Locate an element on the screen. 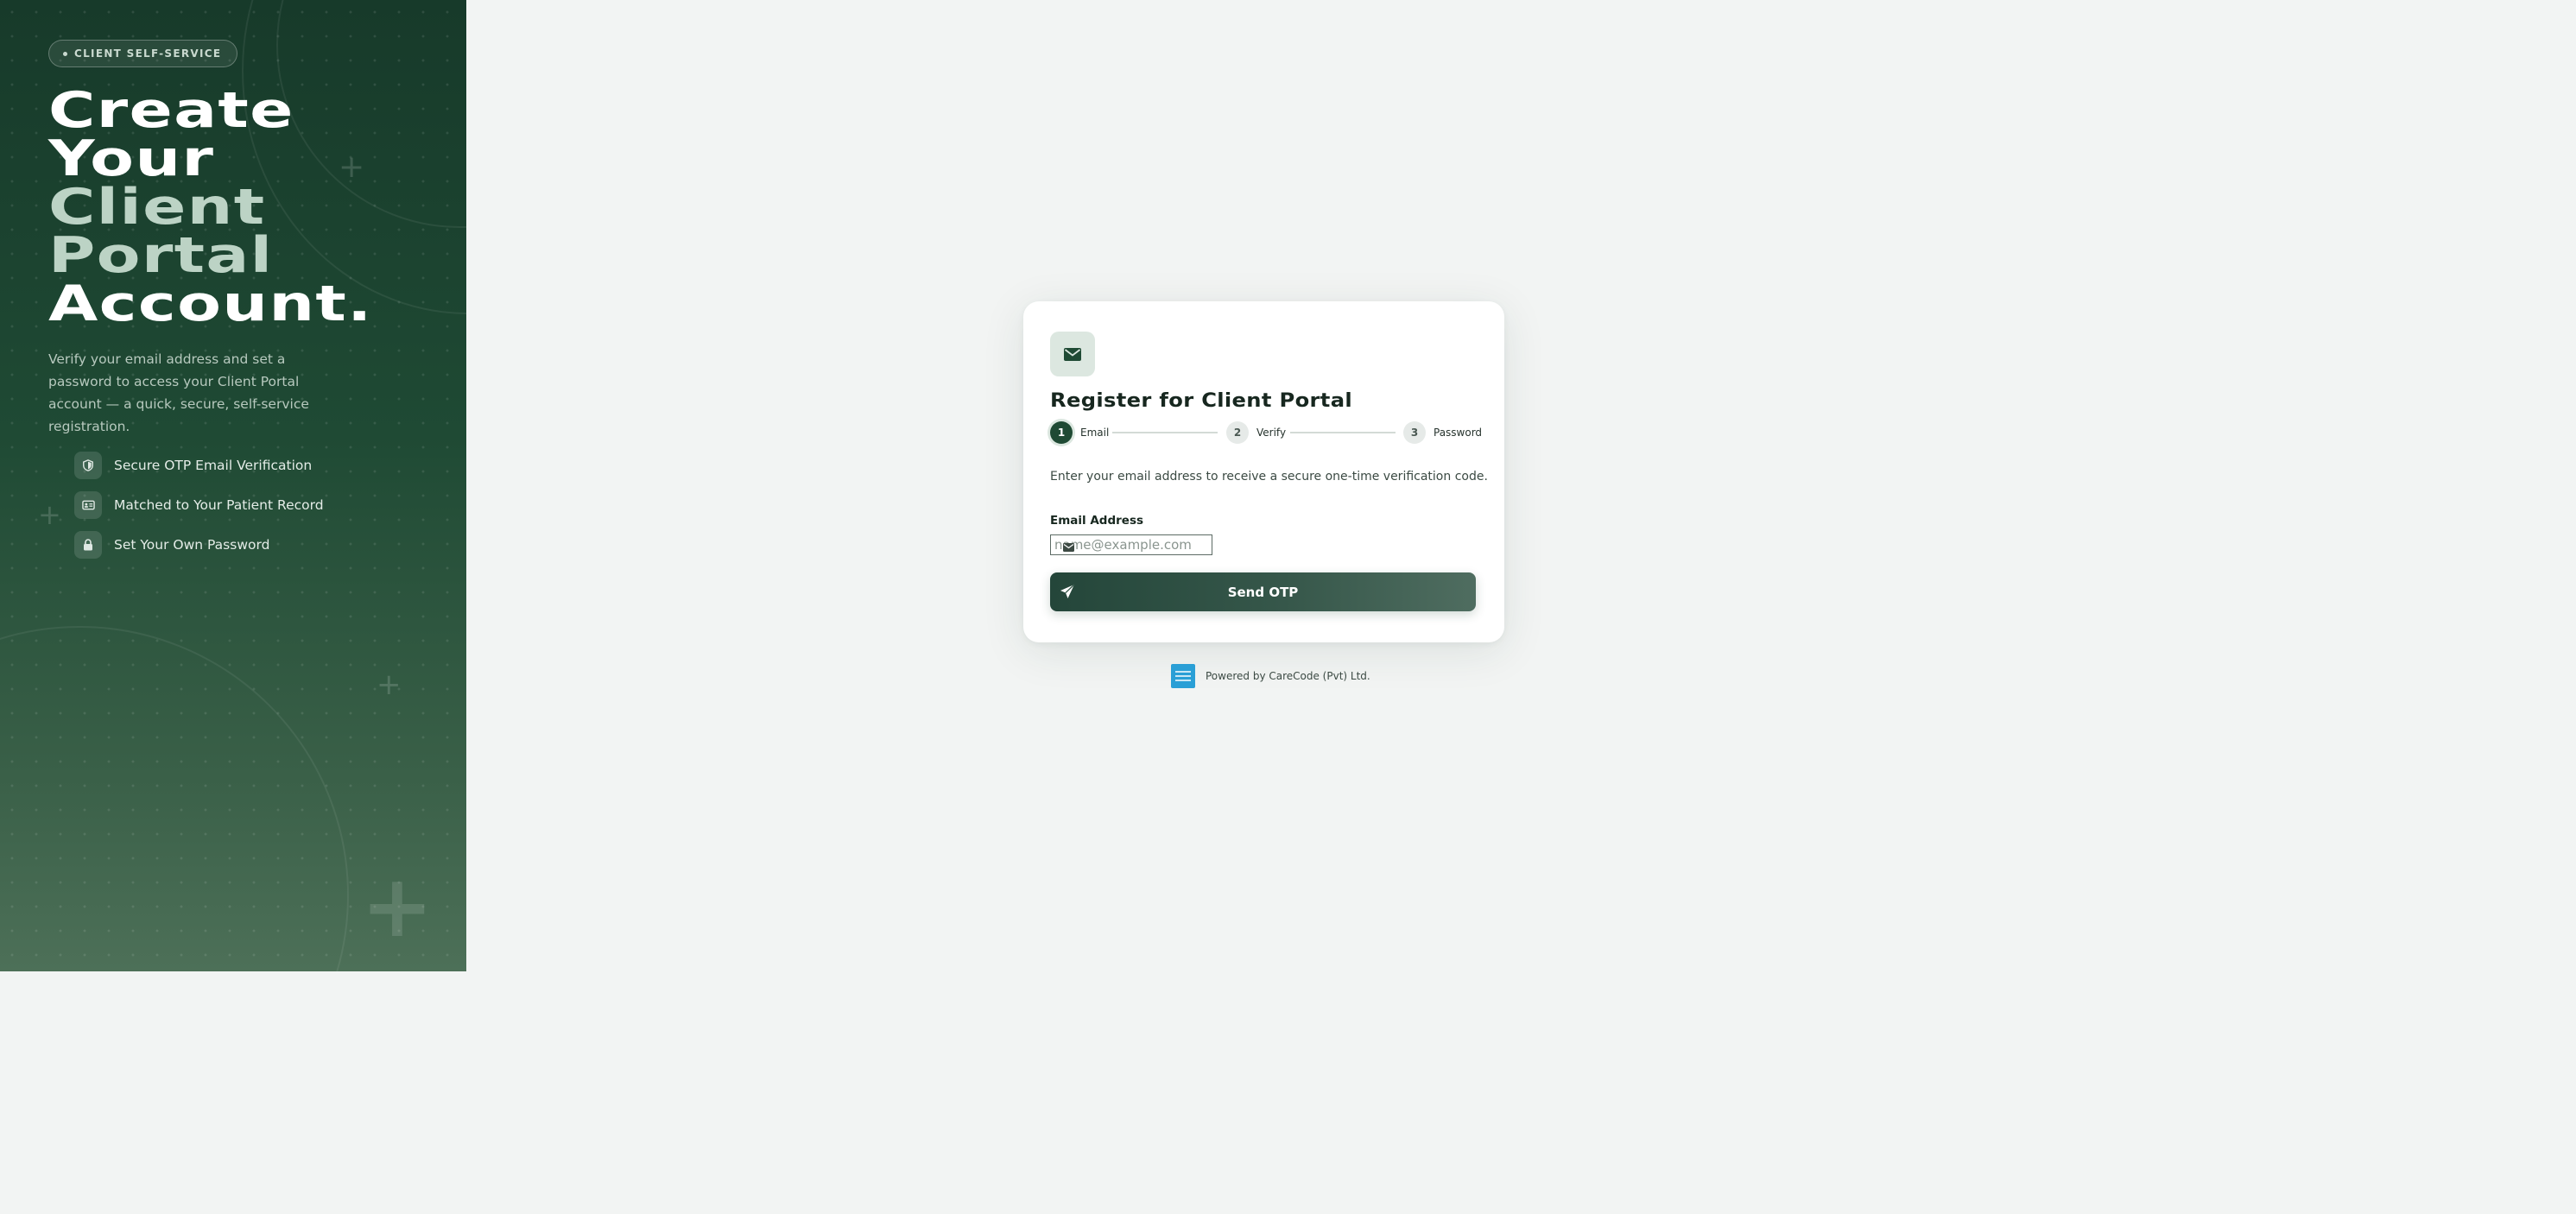 The image size is (2576, 1214). step-password: 3 Password is located at coordinates (1442, 432).